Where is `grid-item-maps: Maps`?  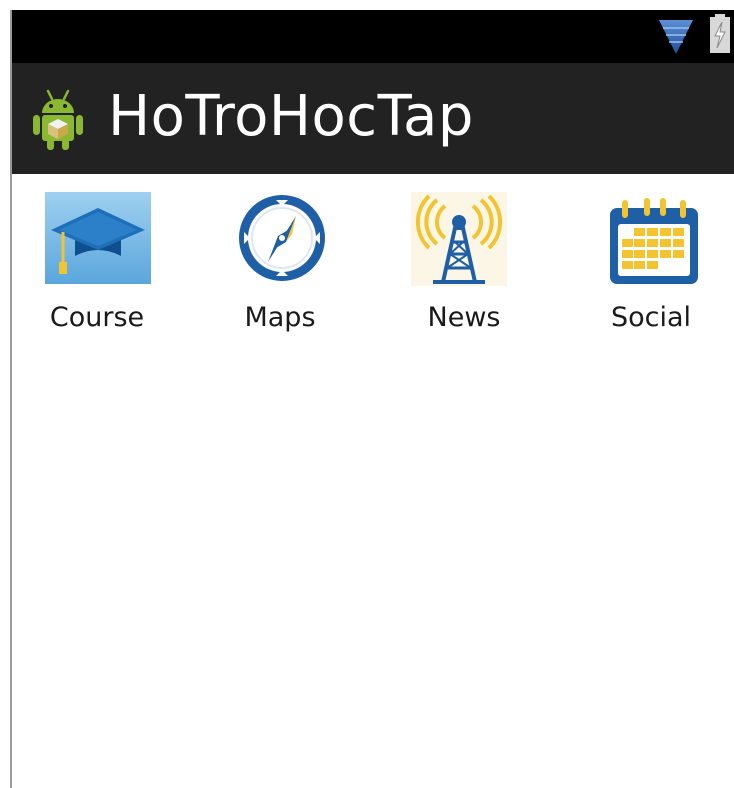 grid-item-maps: Maps is located at coordinates (280, 259).